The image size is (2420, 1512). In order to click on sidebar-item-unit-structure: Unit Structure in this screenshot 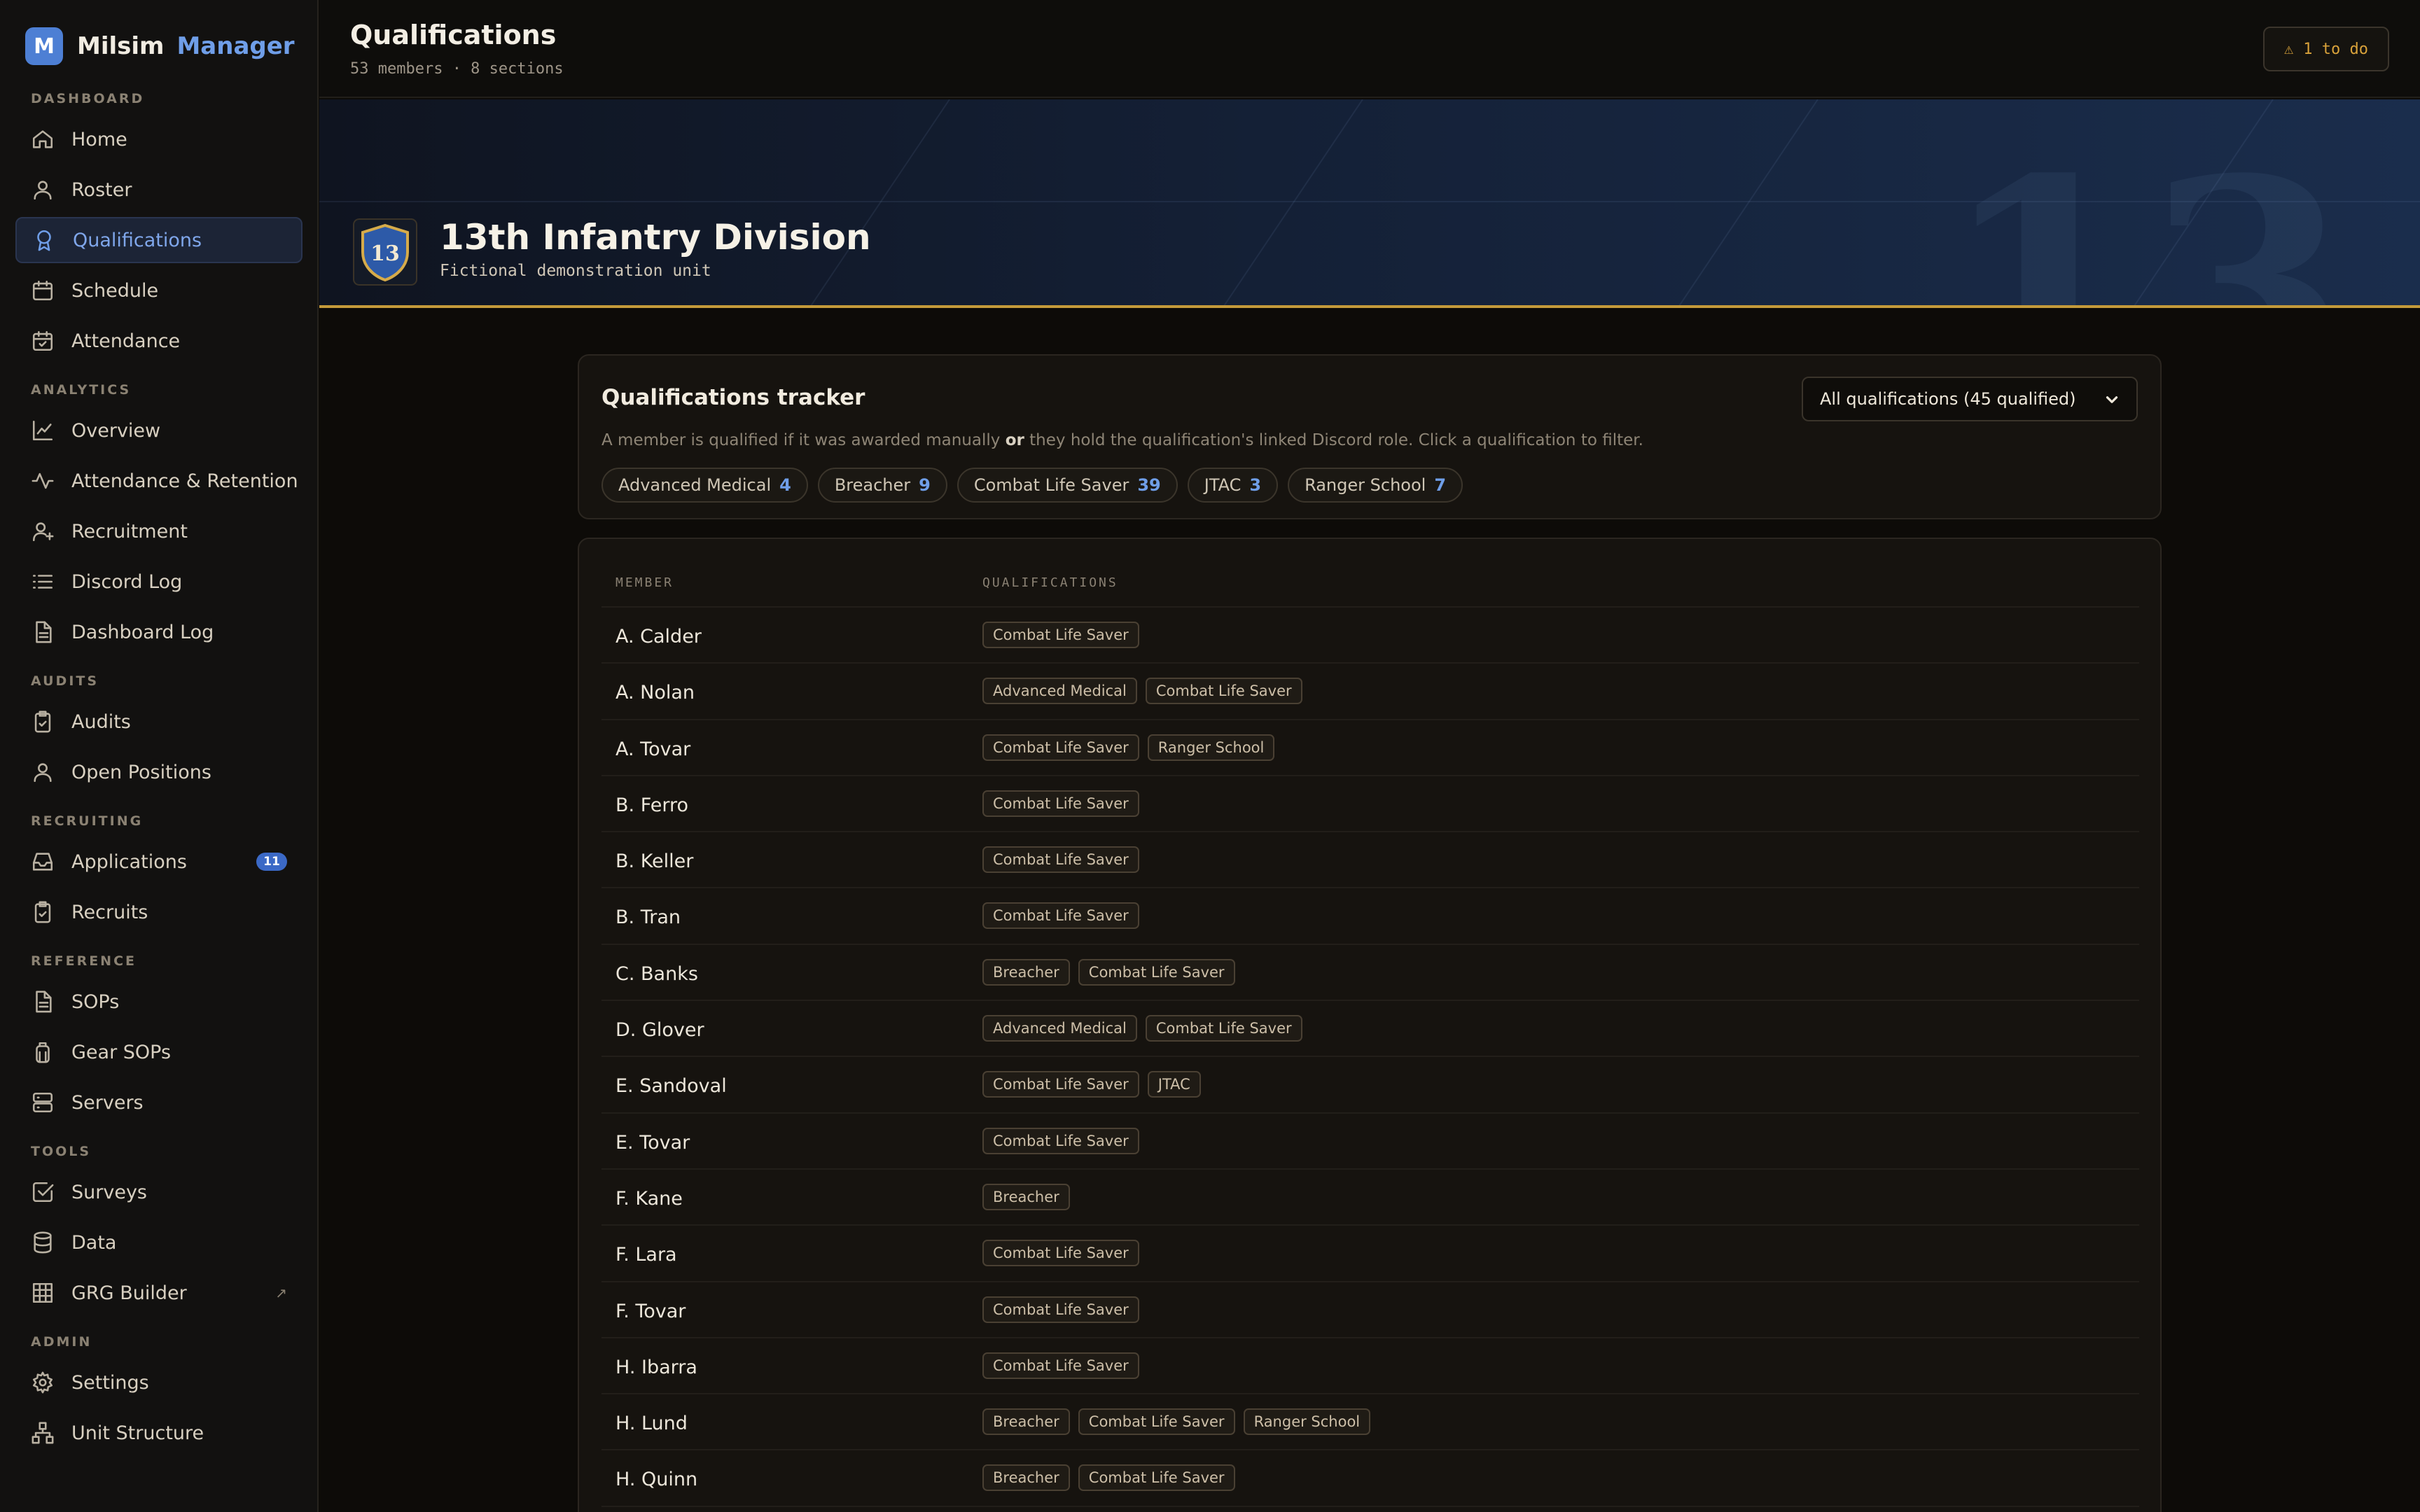, I will do `click(158, 1433)`.